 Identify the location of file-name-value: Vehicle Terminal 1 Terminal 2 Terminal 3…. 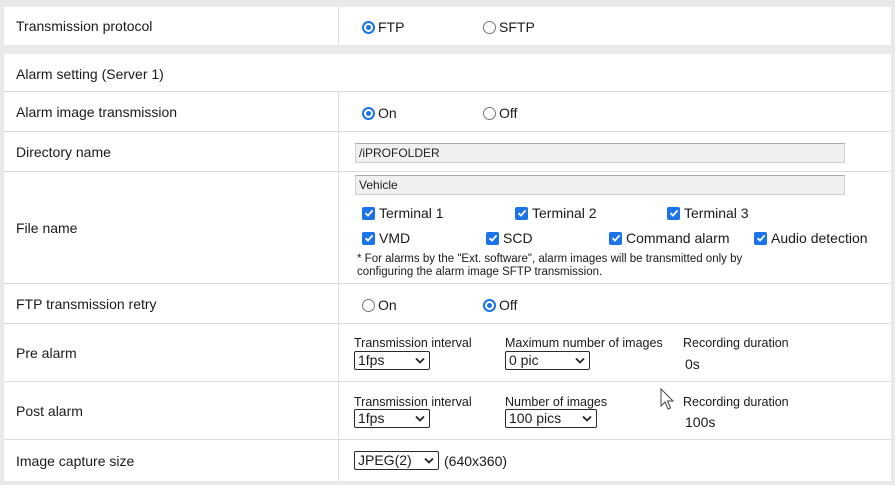
(615, 227).